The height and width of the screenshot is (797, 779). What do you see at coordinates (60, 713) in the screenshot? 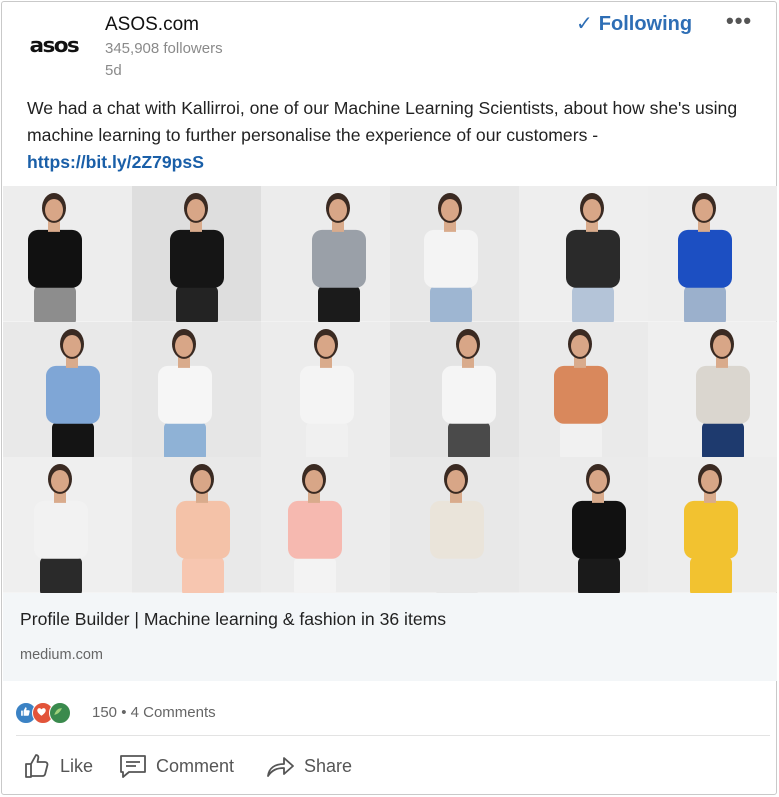
I see `celebrate-reaction-icon` at bounding box center [60, 713].